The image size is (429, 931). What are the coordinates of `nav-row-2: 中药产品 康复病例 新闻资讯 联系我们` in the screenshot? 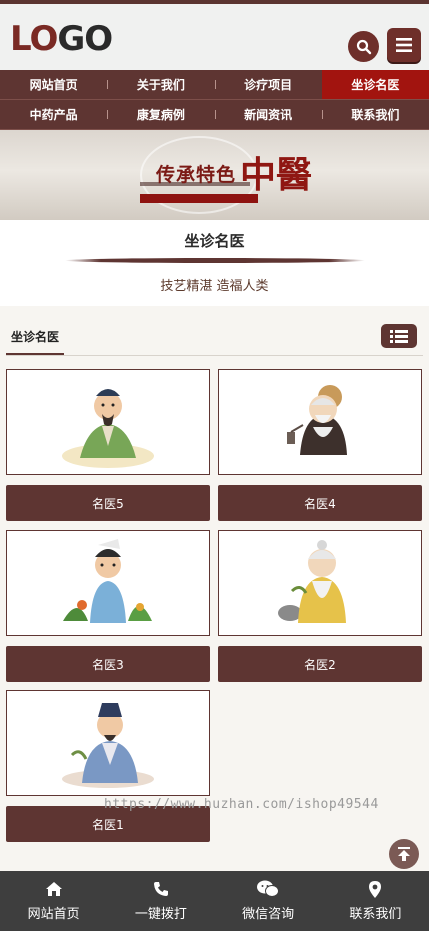 It's located at (214, 115).